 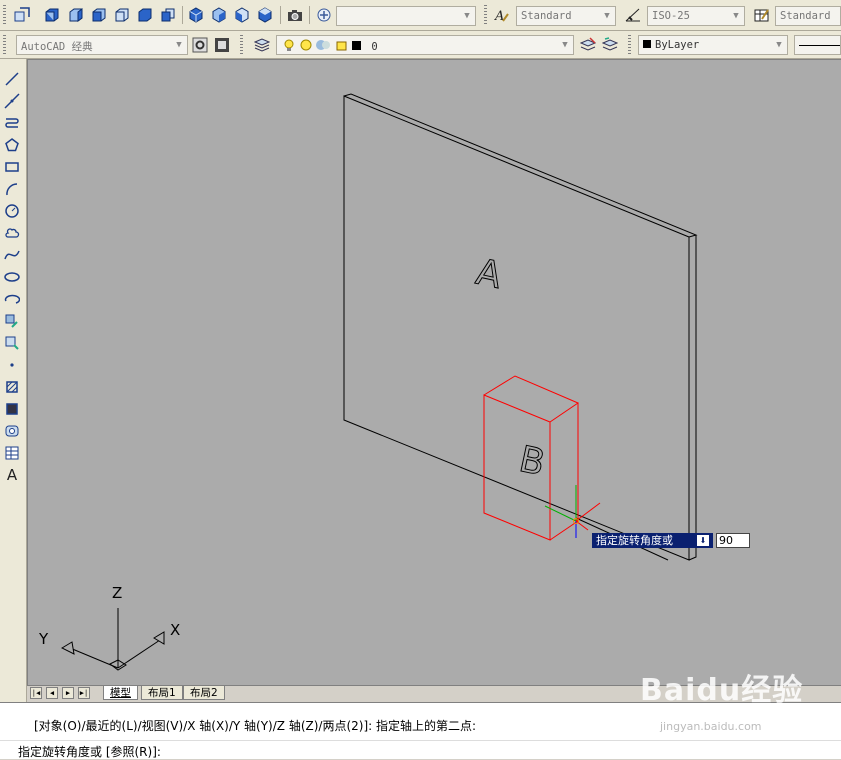 I want to click on view-dropdown: ▼, so click(x=406, y=16).